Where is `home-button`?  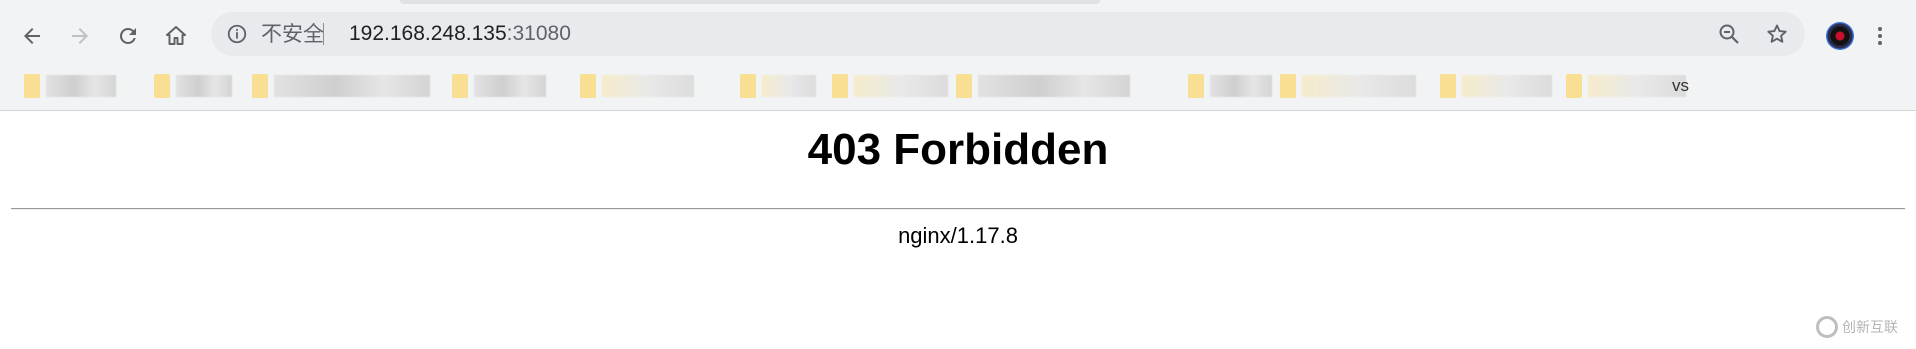
home-button is located at coordinates (176, 36).